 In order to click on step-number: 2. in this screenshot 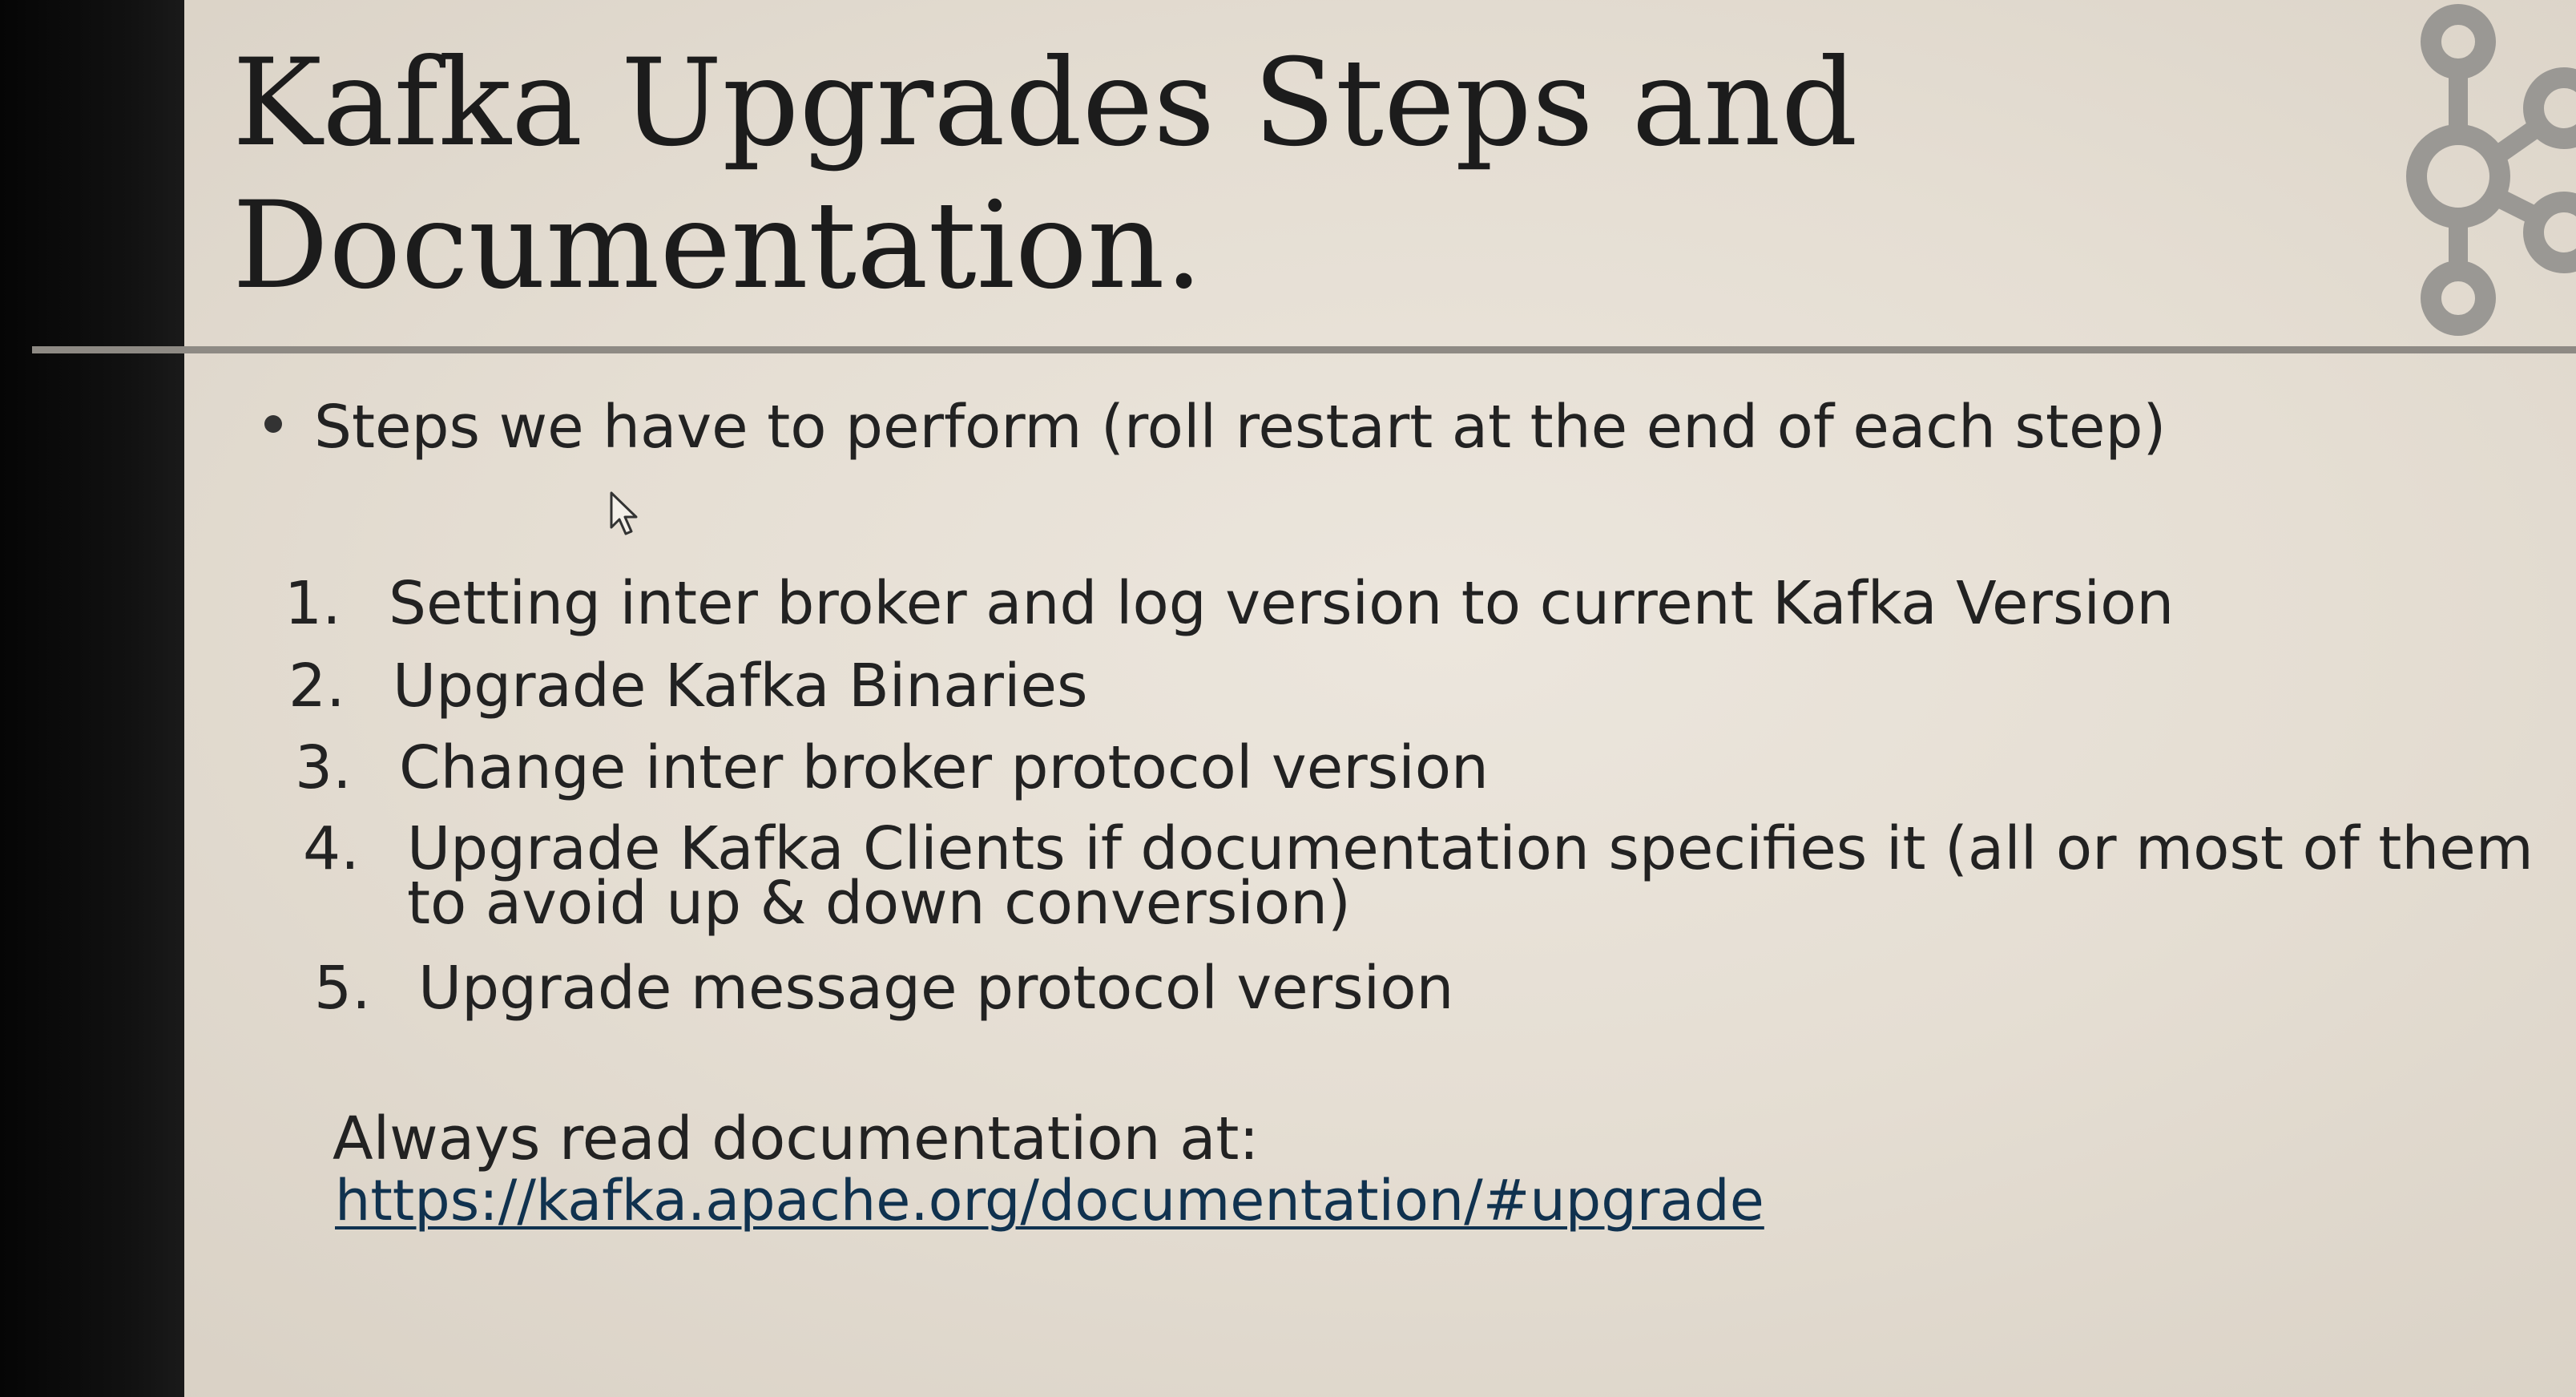, I will do `click(316, 686)`.